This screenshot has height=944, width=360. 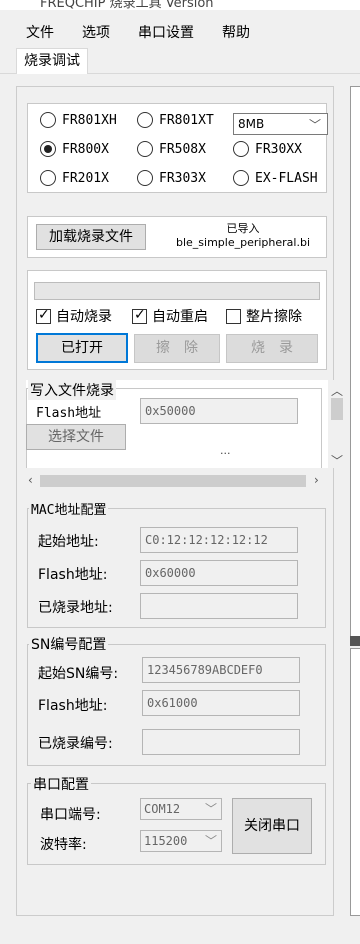 I want to click on serial-port-select: COM12 ﹀, so click(x=181, y=809).